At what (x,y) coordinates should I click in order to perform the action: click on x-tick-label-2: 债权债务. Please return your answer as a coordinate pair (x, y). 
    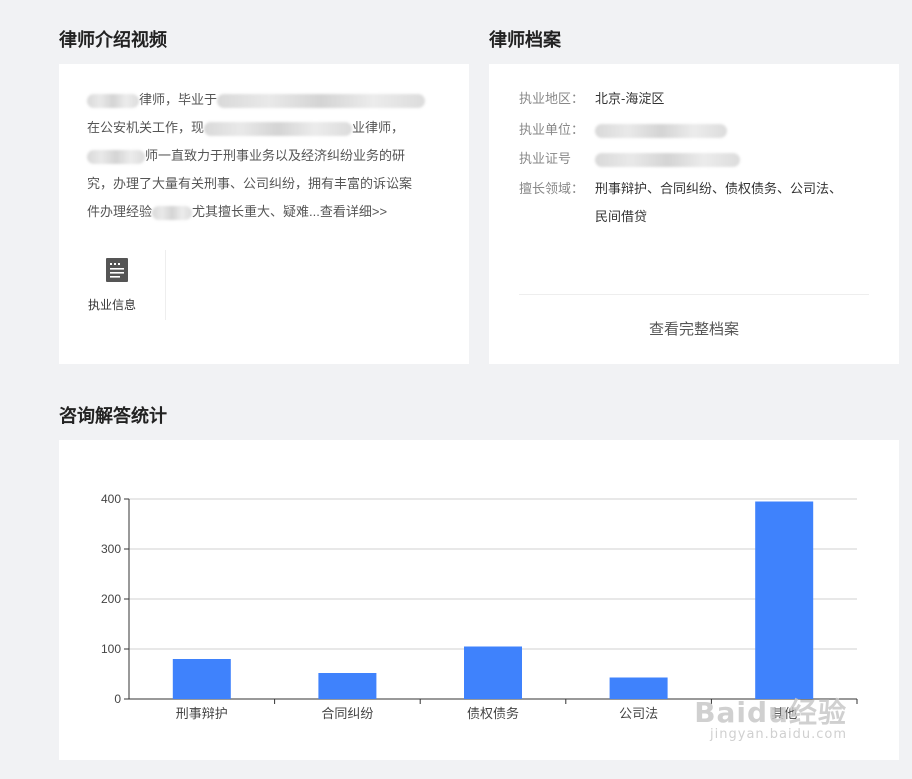
    Looking at the image, I should click on (493, 713).